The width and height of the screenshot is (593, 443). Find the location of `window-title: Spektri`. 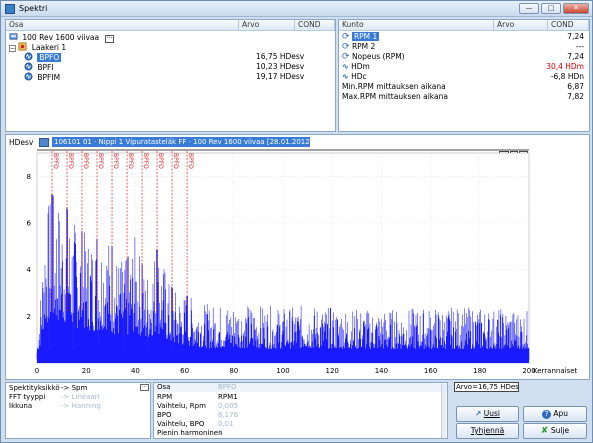

window-title: Spektri is located at coordinates (33, 8).